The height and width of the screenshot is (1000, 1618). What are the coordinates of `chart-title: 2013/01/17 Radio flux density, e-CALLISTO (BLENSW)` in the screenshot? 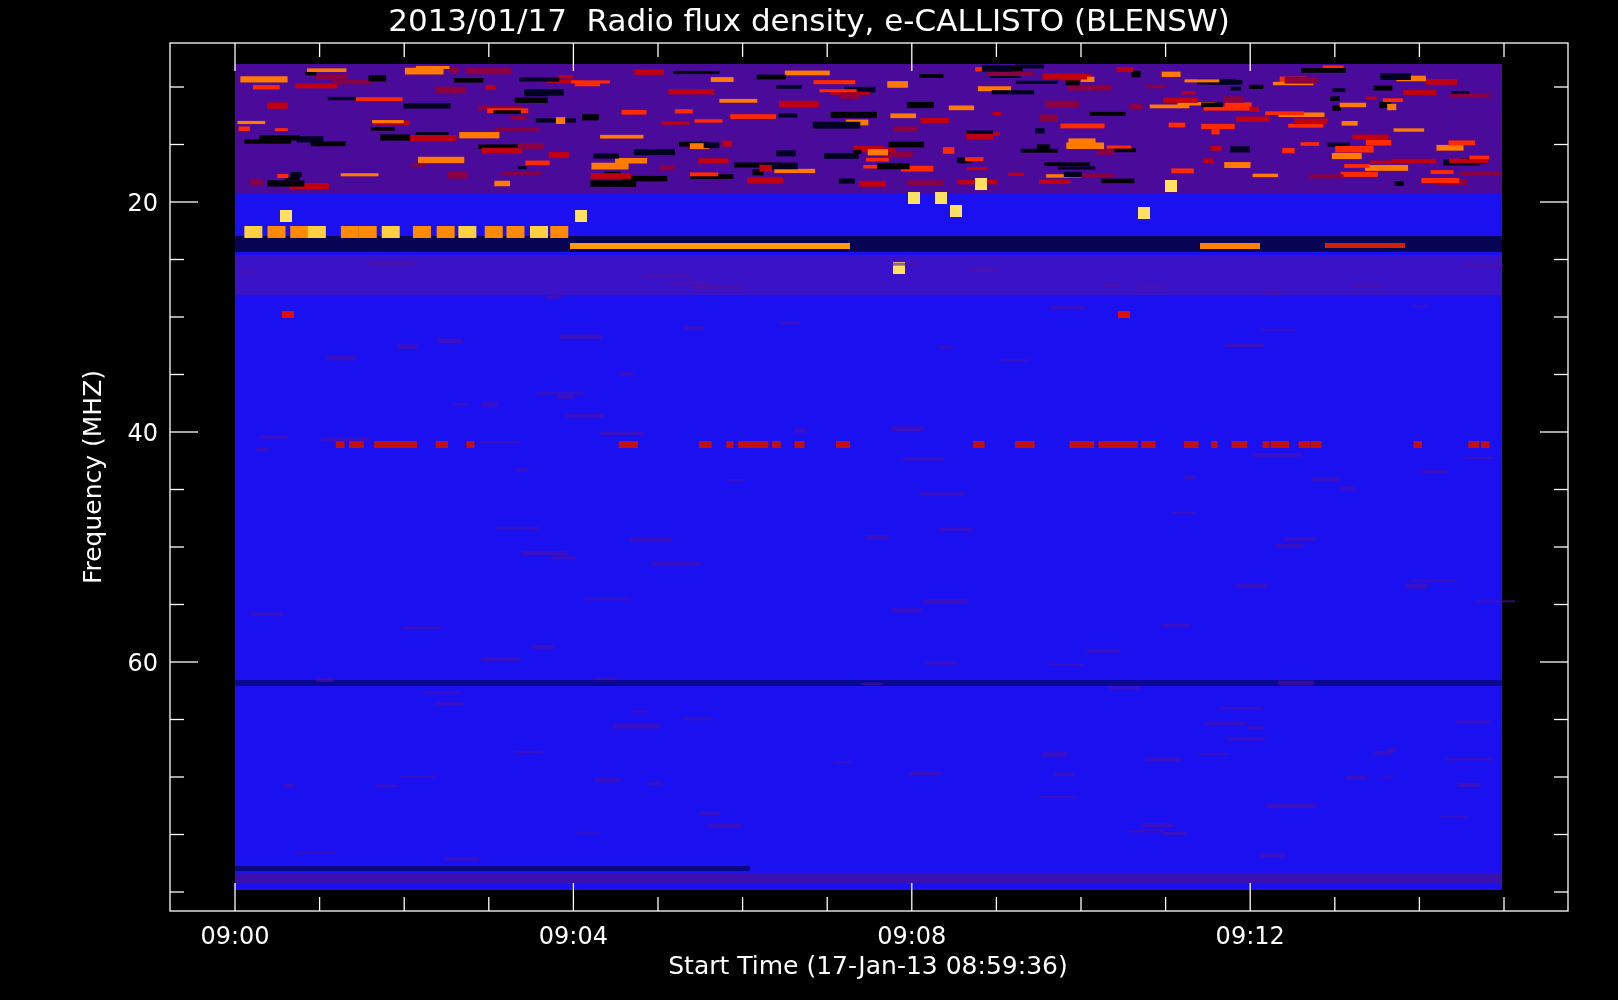 It's located at (809, 20).